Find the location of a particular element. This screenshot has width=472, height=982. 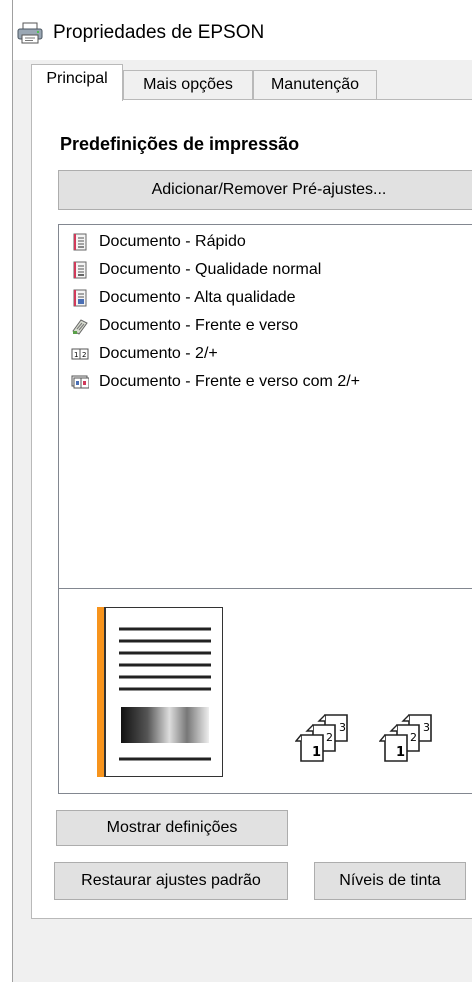

svg-text: 2 is located at coordinates (84, 355).